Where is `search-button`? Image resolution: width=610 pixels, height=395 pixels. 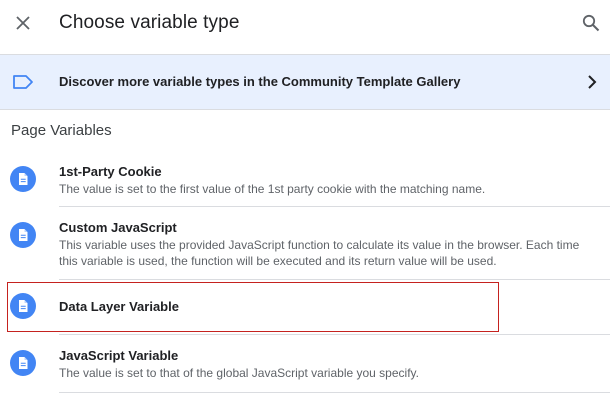 search-button is located at coordinates (591, 23).